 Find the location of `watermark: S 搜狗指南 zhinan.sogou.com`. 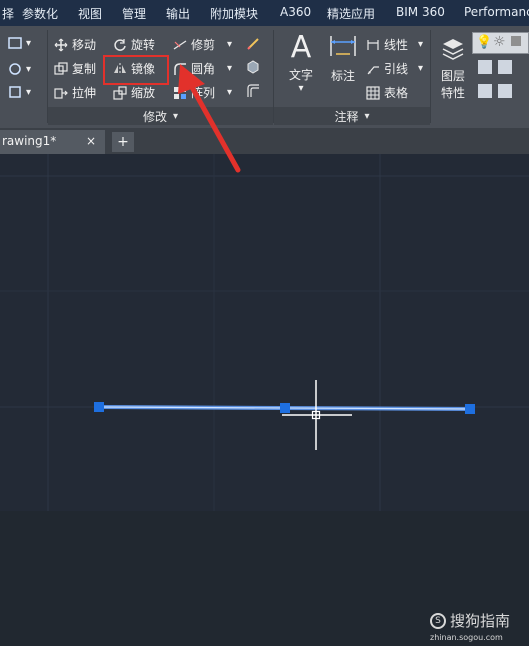

watermark: S 搜狗指南 zhinan.sogou.com is located at coordinates (478, 628).